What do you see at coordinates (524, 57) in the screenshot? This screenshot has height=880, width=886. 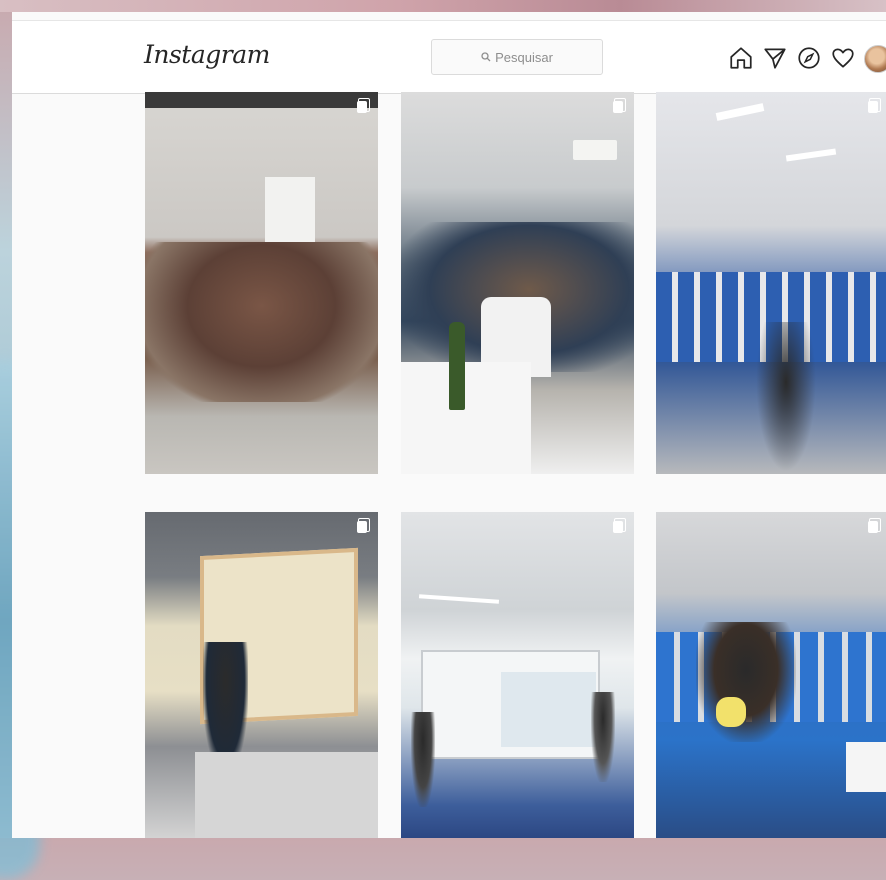 I see `search-placeholder: Pesquisar` at bounding box center [524, 57].